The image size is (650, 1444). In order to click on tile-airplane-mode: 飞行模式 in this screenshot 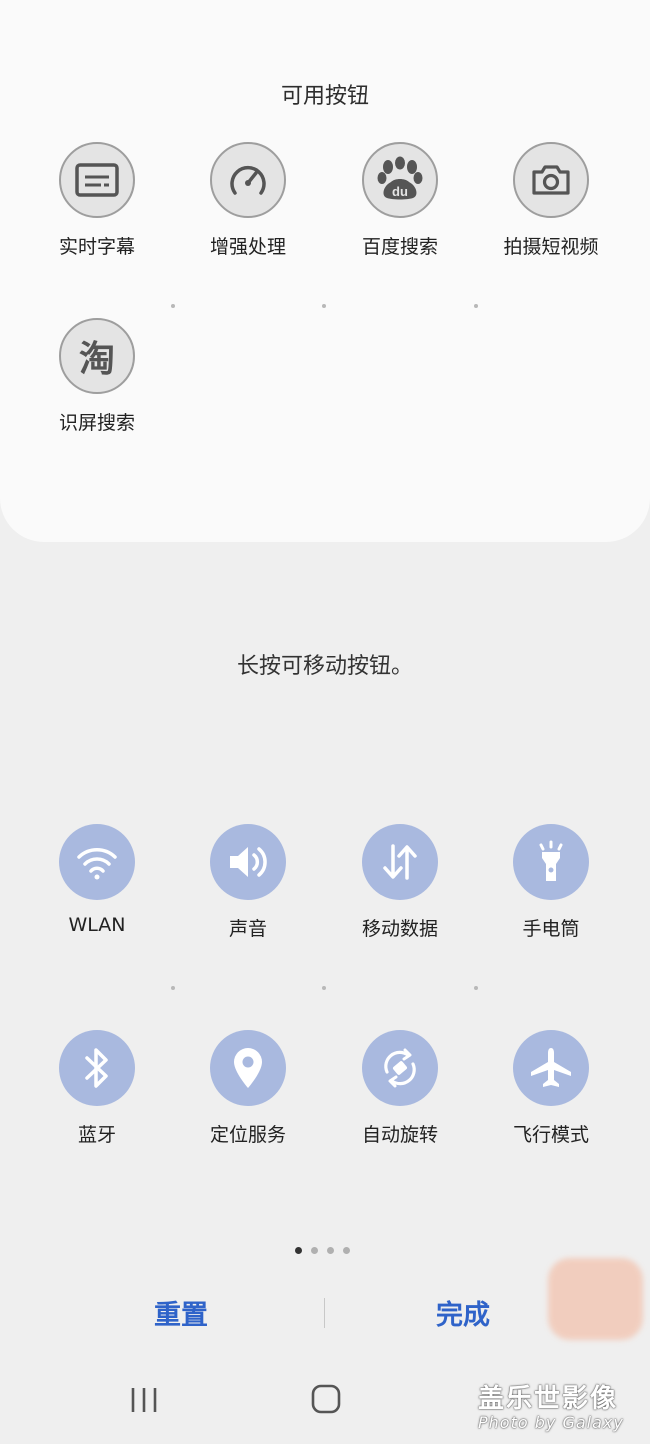, I will do `click(551, 1088)`.